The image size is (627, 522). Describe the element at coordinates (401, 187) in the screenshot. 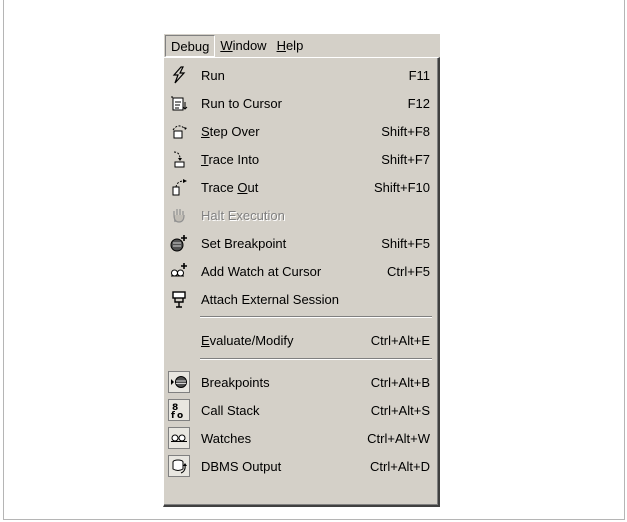

I see `menu-item-shortcut: Shift+F10` at that location.